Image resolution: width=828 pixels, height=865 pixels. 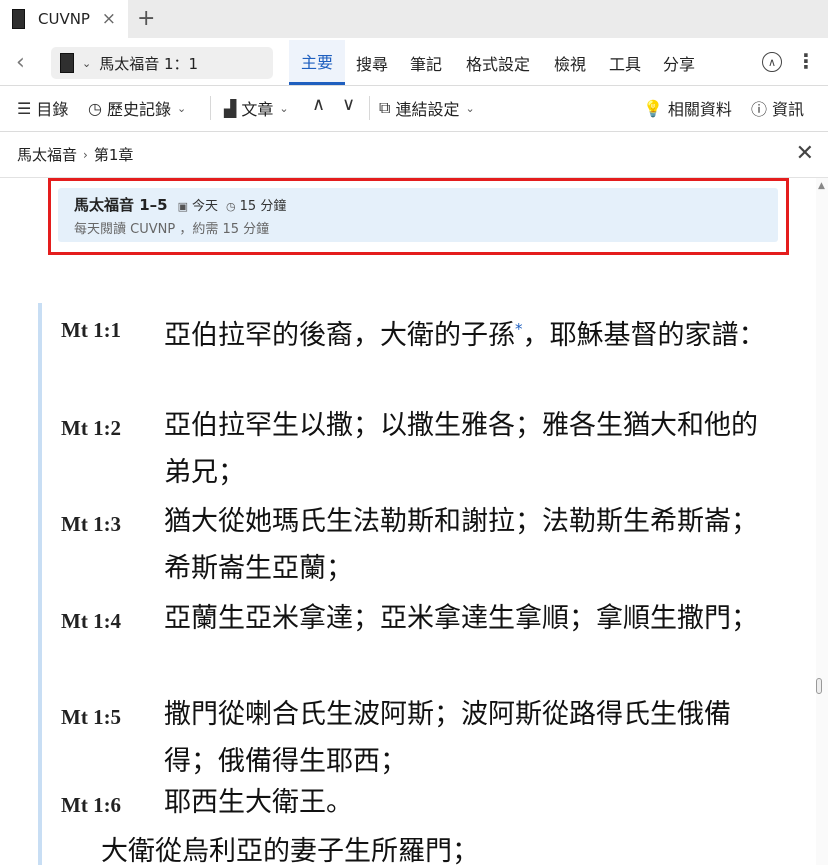 I want to click on verse-reference: Mt 1:2, so click(x=91, y=428).